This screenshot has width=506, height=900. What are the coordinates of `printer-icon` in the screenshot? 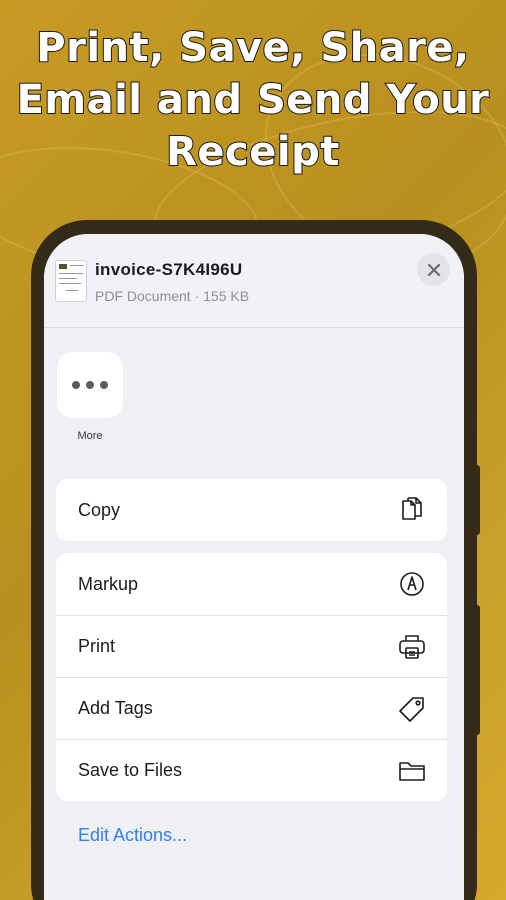 It's located at (412, 647).